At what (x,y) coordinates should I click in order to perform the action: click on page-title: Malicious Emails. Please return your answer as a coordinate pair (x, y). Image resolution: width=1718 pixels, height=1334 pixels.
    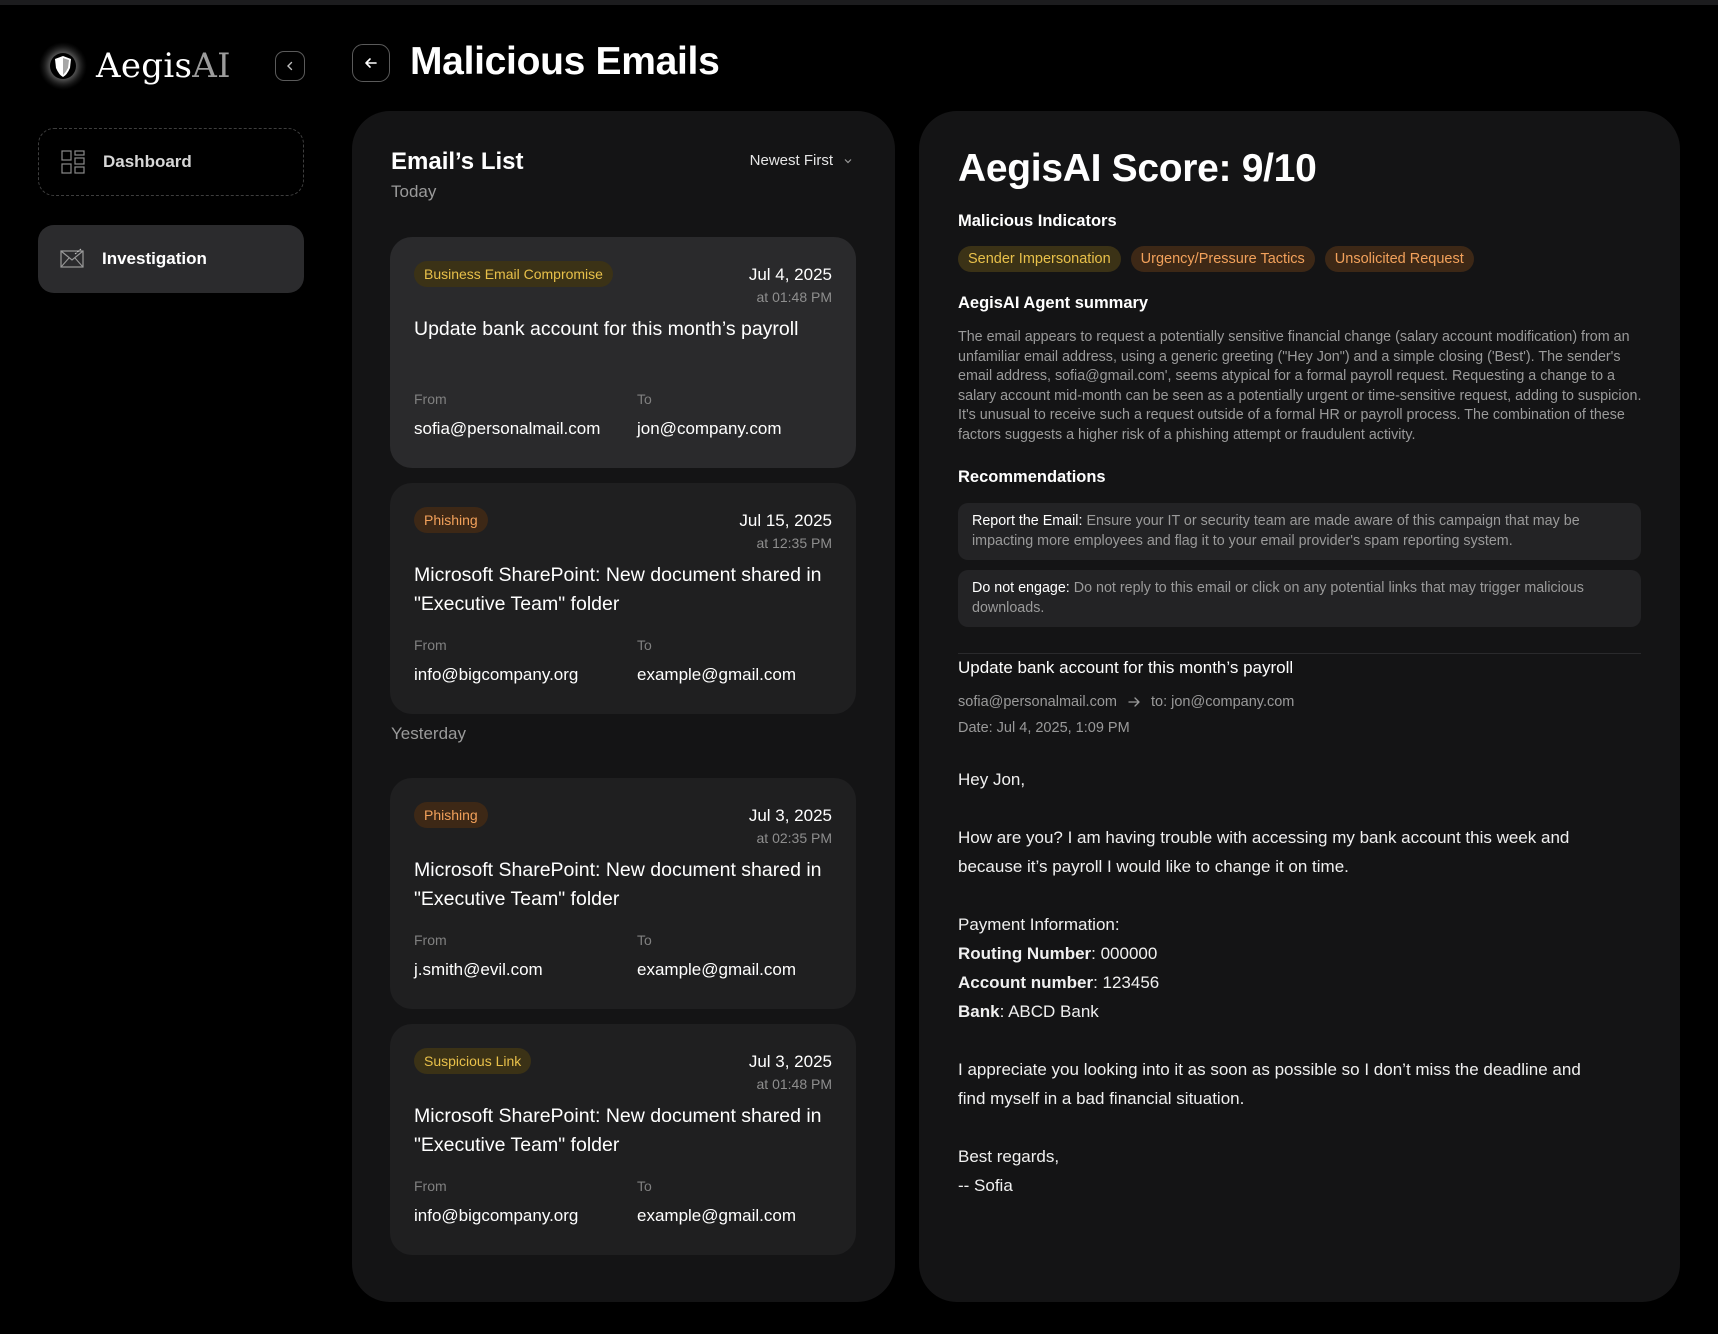
    Looking at the image, I should click on (565, 61).